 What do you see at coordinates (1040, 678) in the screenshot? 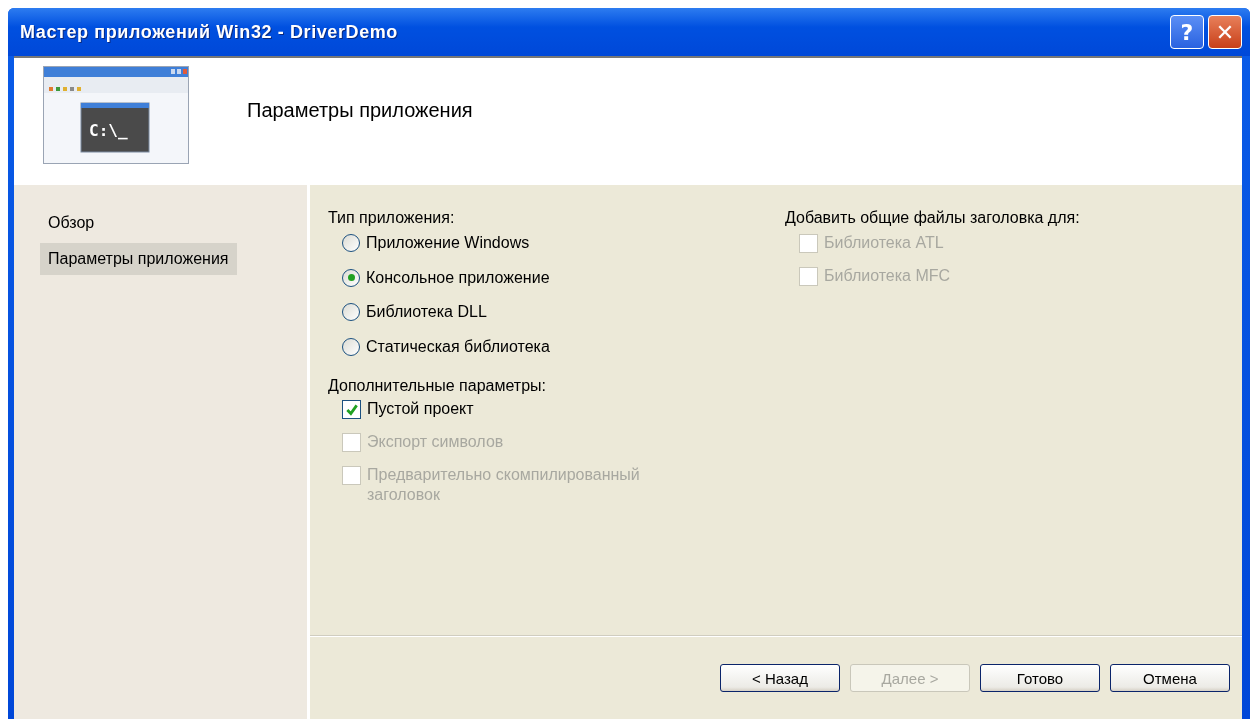
I see `wizard-button: Готово` at bounding box center [1040, 678].